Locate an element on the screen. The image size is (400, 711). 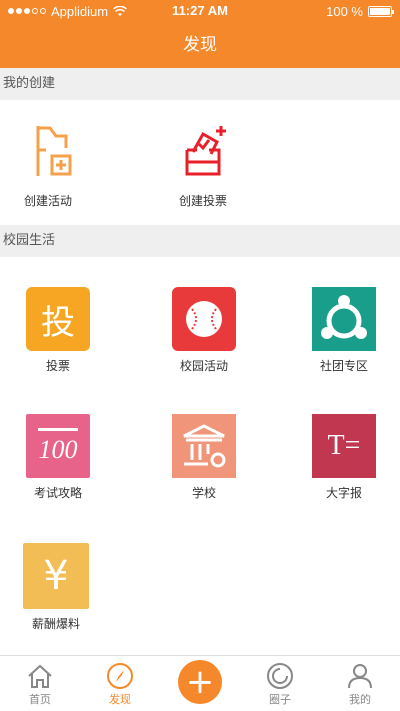
tab-me: 我的 is located at coordinates (360, 683).